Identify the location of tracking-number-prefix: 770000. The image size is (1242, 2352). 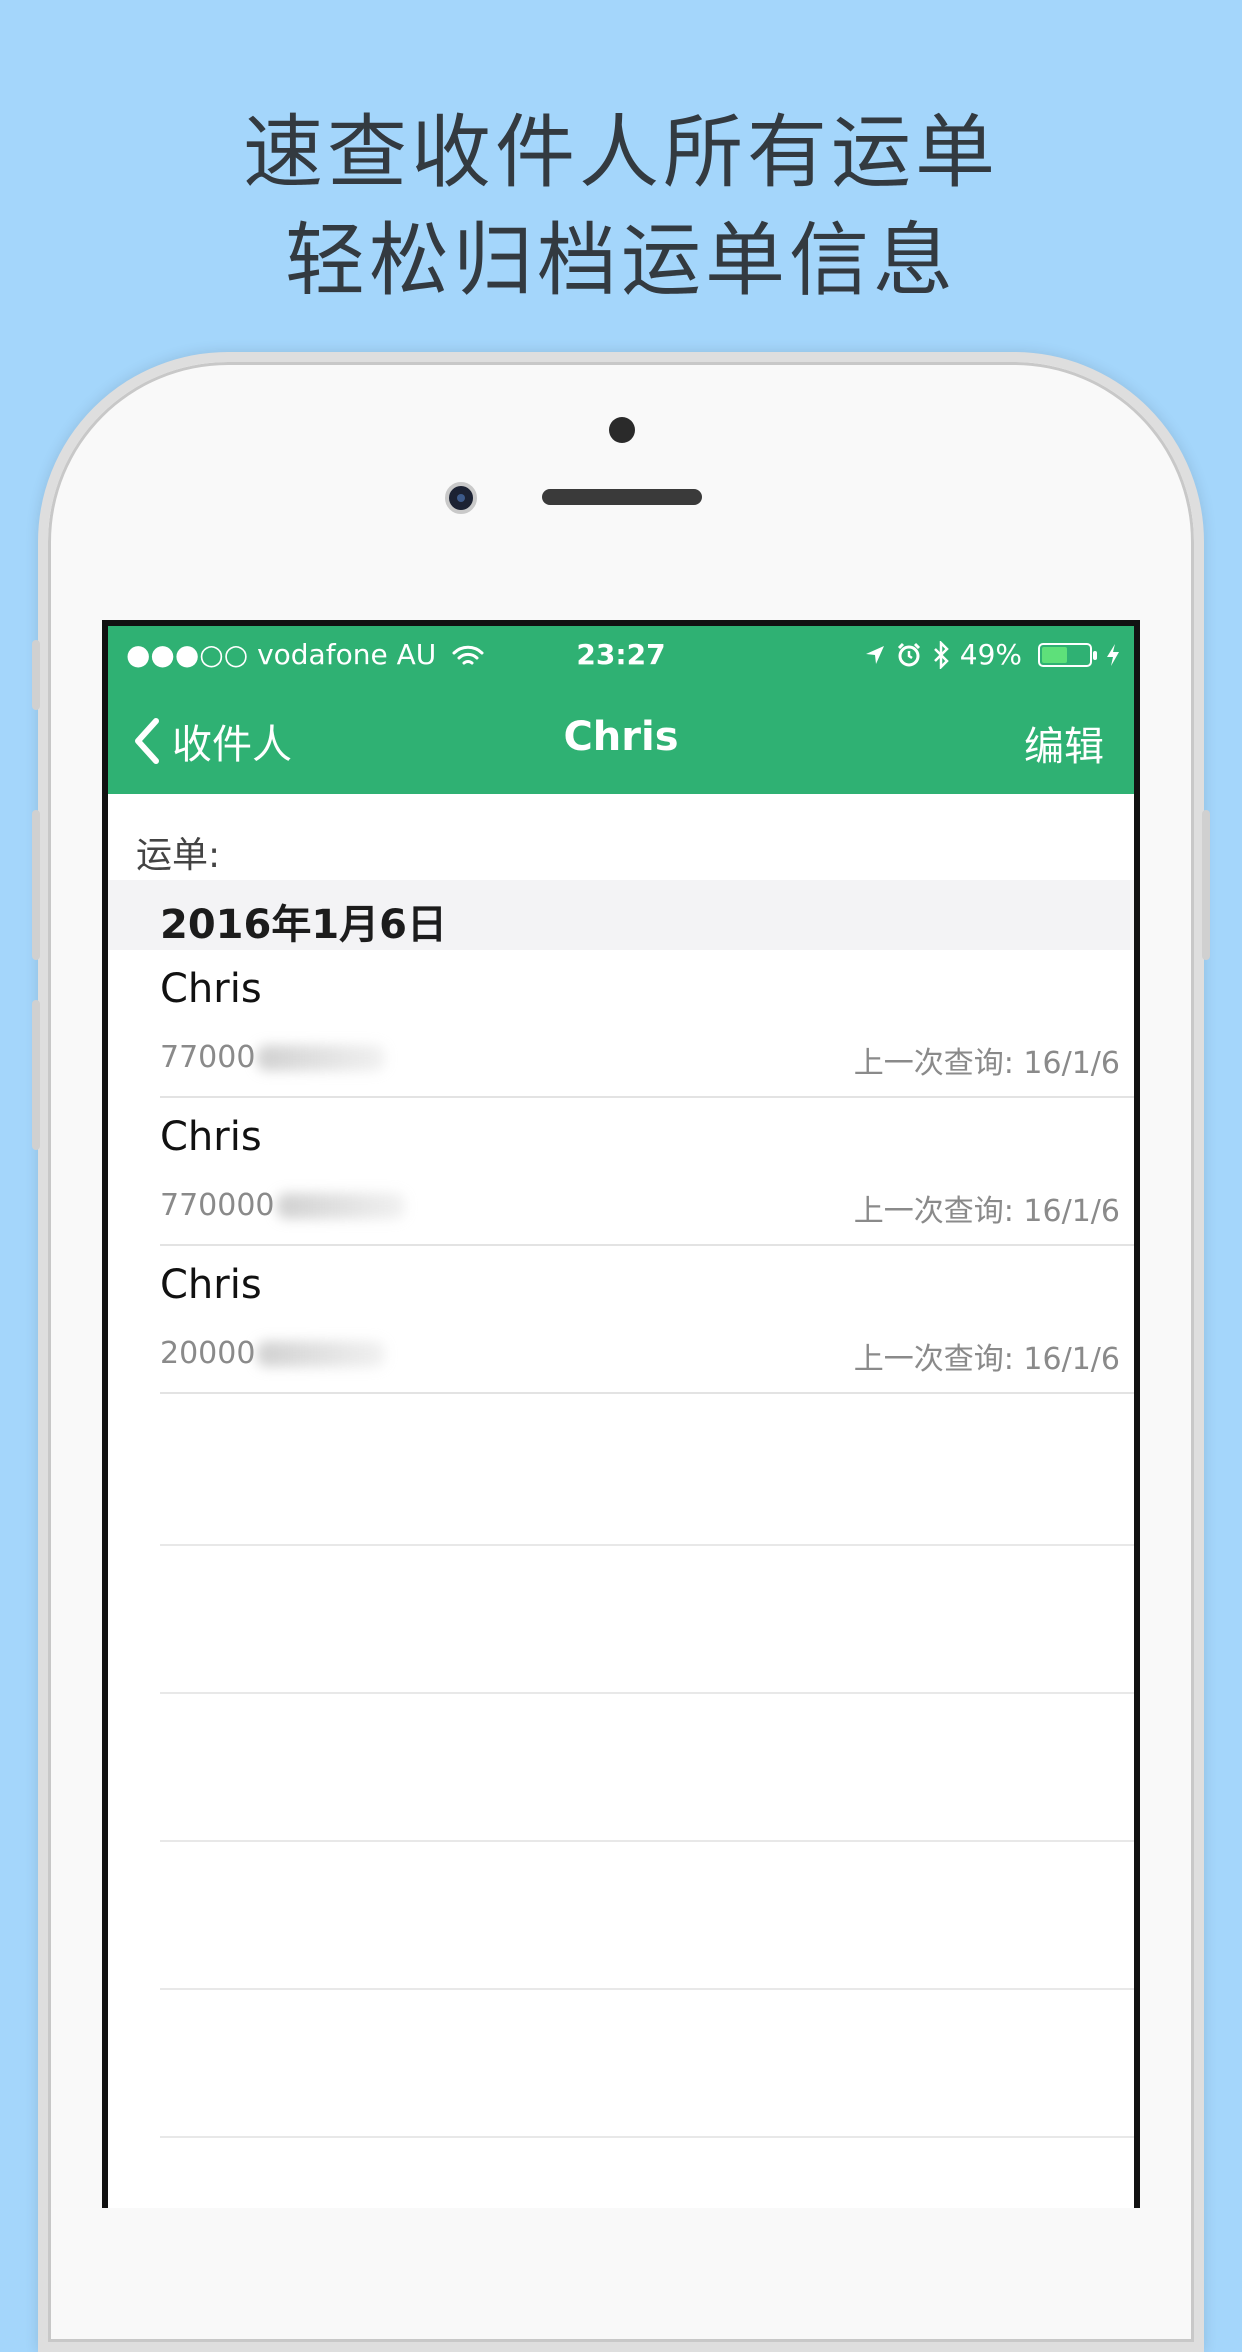
(217, 1205).